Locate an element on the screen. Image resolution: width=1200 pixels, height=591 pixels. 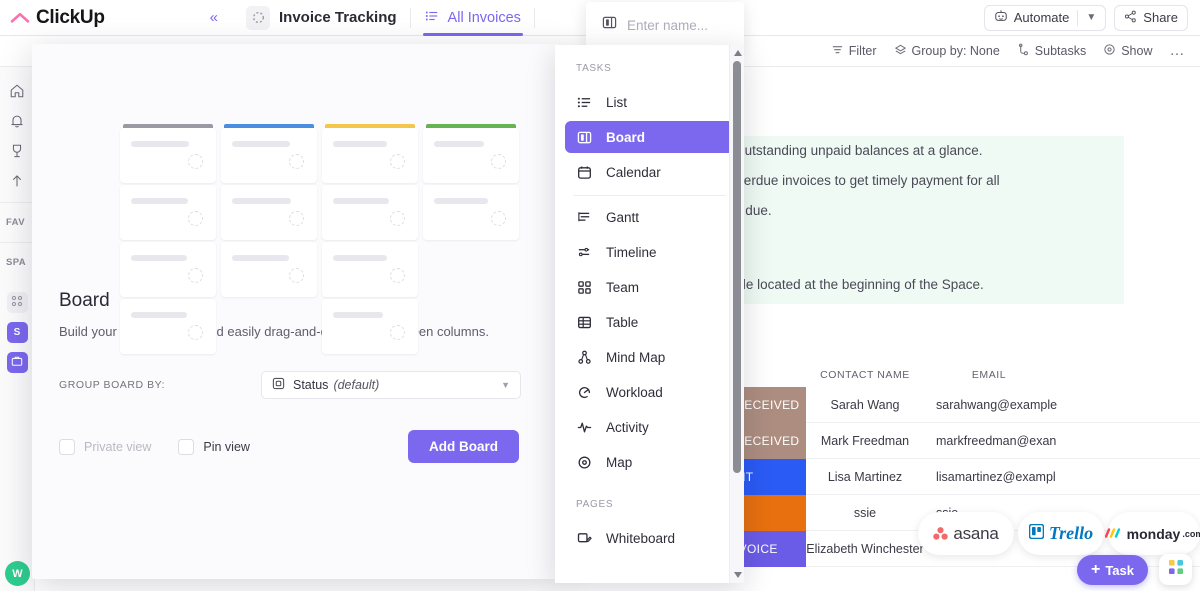
view-option-mind-map: Mind Map is located at coordinates (649, 357).